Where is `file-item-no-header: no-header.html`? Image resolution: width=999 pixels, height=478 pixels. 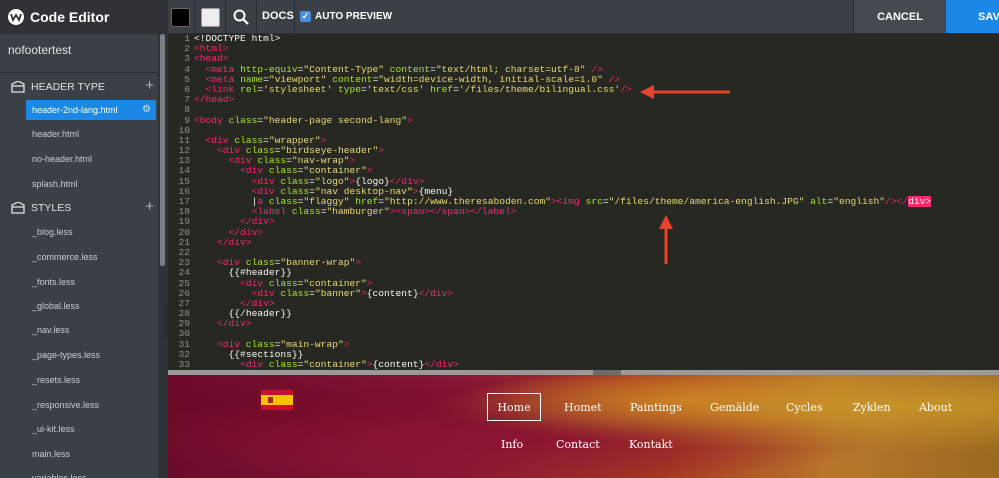
file-item-no-header: no-header.html is located at coordinates (62, 159).